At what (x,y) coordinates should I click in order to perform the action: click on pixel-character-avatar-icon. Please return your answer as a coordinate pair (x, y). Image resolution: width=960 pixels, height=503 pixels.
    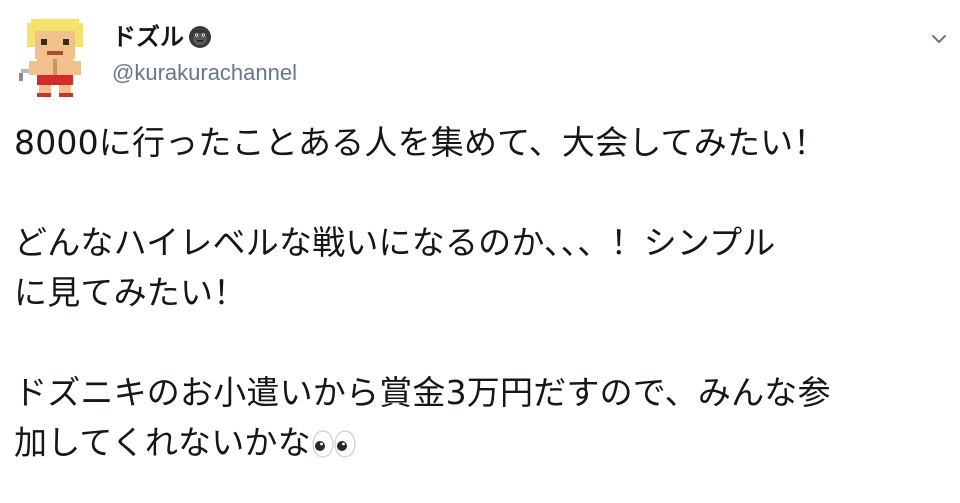
    Looking at the image, I should click on (51, 58).